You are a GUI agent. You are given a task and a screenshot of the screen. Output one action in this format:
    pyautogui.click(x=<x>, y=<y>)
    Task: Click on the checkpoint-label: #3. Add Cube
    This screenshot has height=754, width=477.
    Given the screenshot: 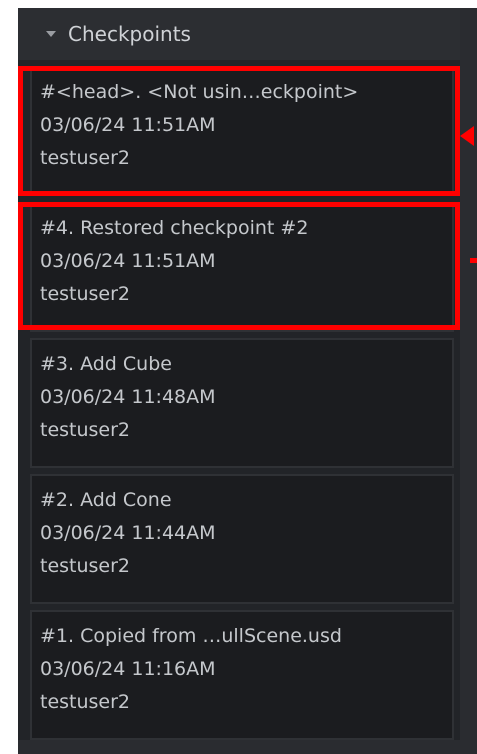 What is the action you would take?
    pyautogui.click(x=106, y=364)
    